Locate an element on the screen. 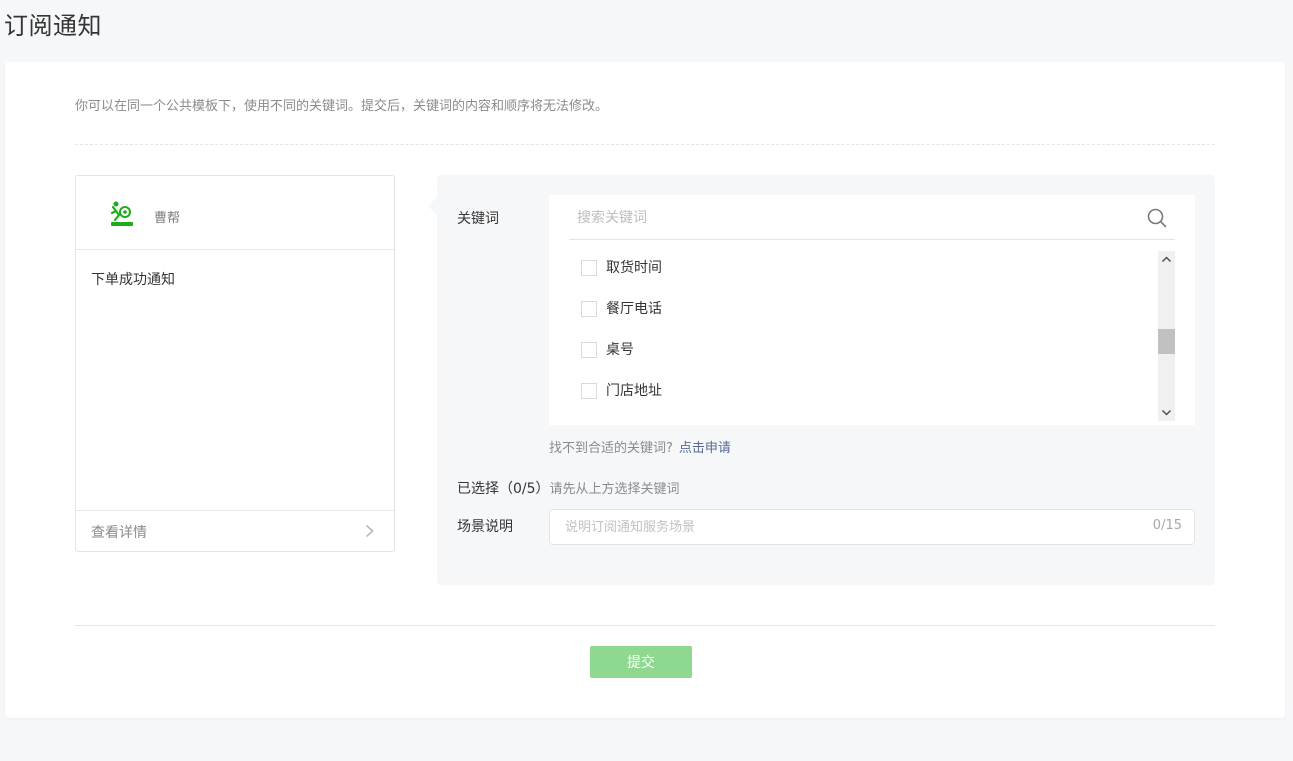  scene-input-wrap: 0/15 is located at coordinates (872, 527).